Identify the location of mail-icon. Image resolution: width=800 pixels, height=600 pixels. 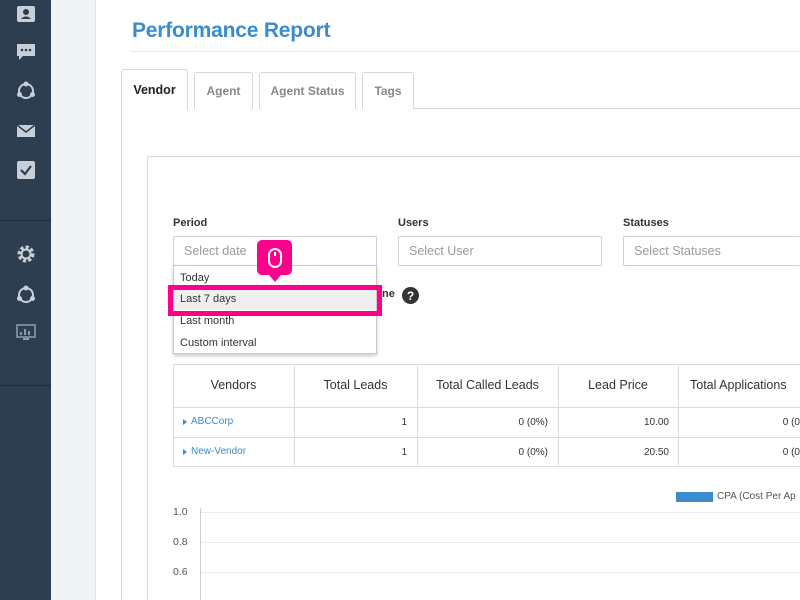
(26, 131).